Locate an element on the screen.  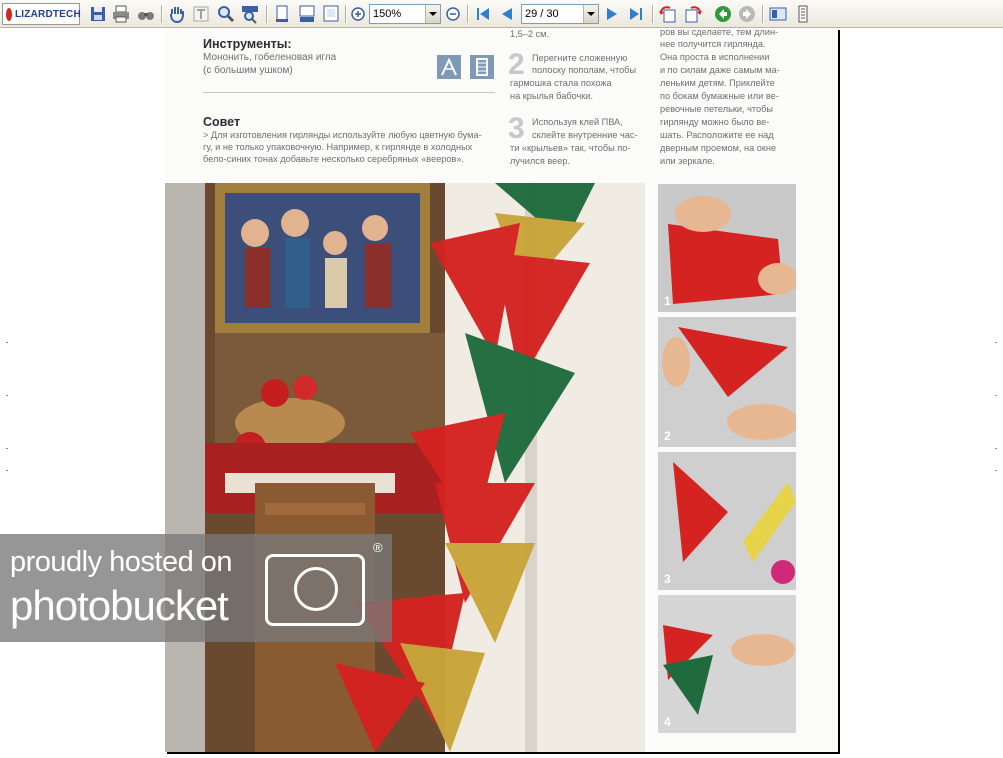
step-text-line: 1,5–2 см. is located at coordinates (530, 34).